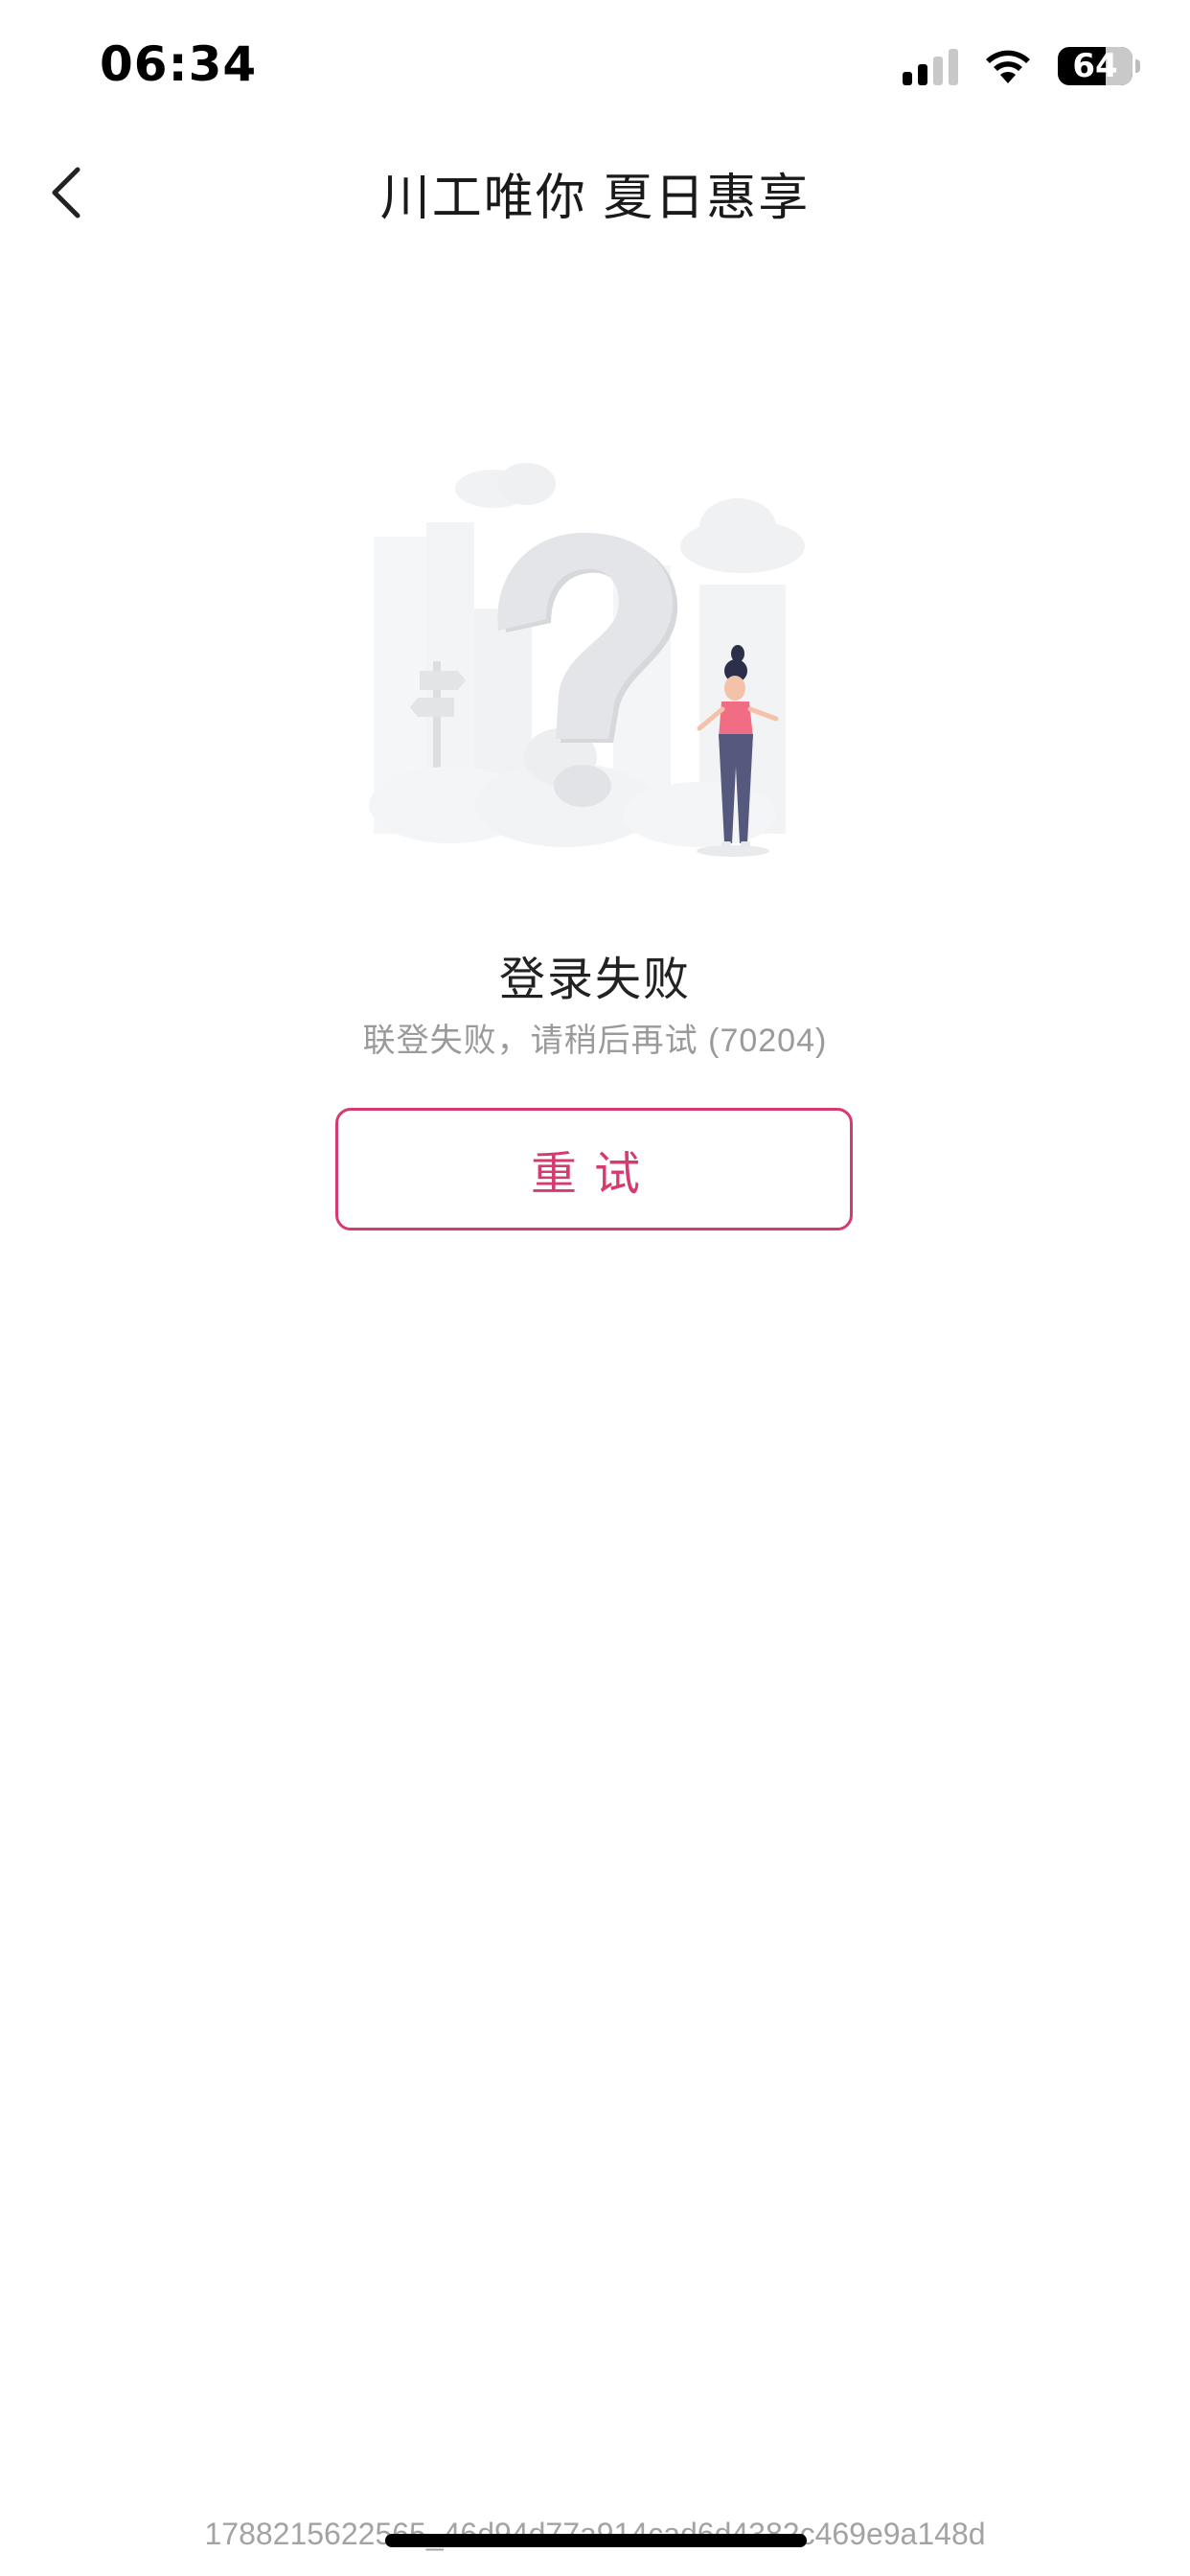  I want to click on battery-icon: 64, so click(1099, 66).